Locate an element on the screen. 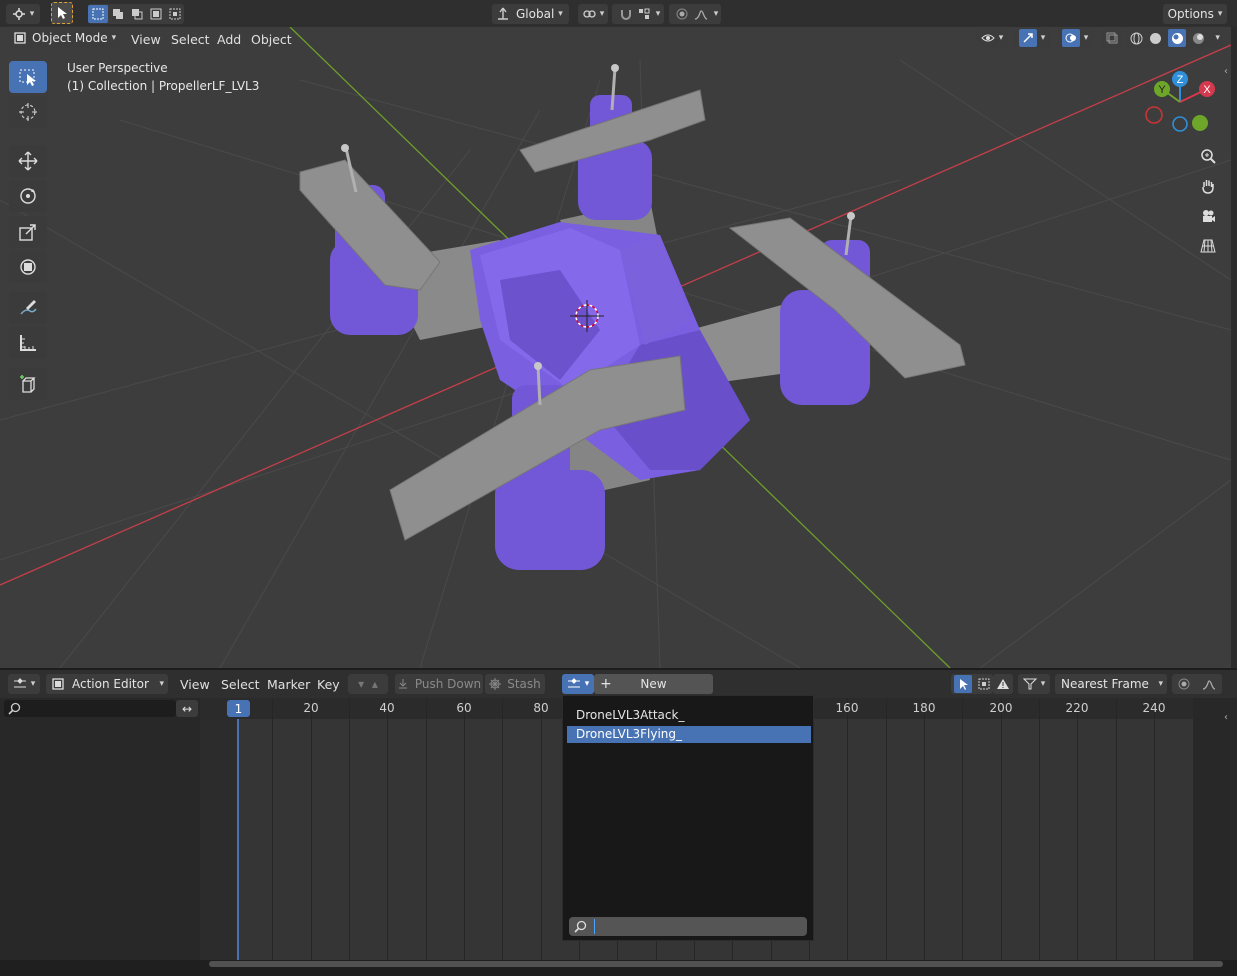  camera-icon is located at coordinates (1208, 216).